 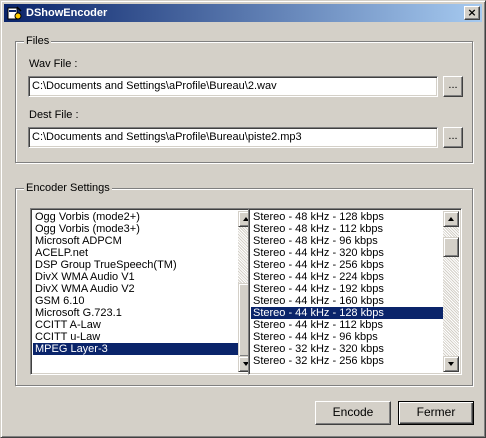 What do you see at coordinates (54, 115) in the screenshot?
I see `dest-file-label: Dest File :` at bounding box center [54, 115].